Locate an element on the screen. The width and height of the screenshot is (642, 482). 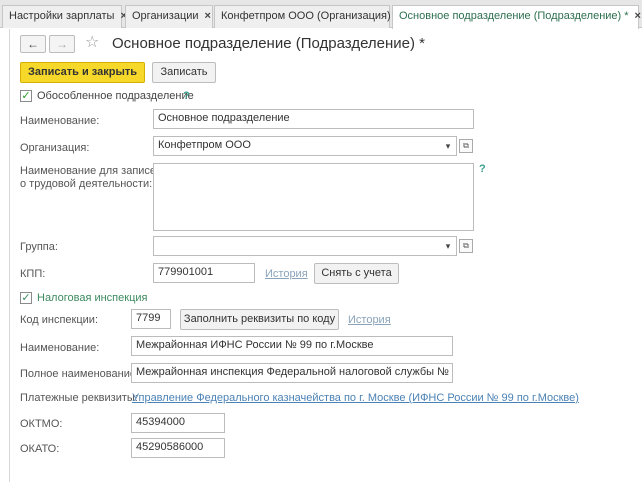
inspection-name-field: Межрайонная ИФНС России № 99 по г.Москве is located at coordinates (292, 346).